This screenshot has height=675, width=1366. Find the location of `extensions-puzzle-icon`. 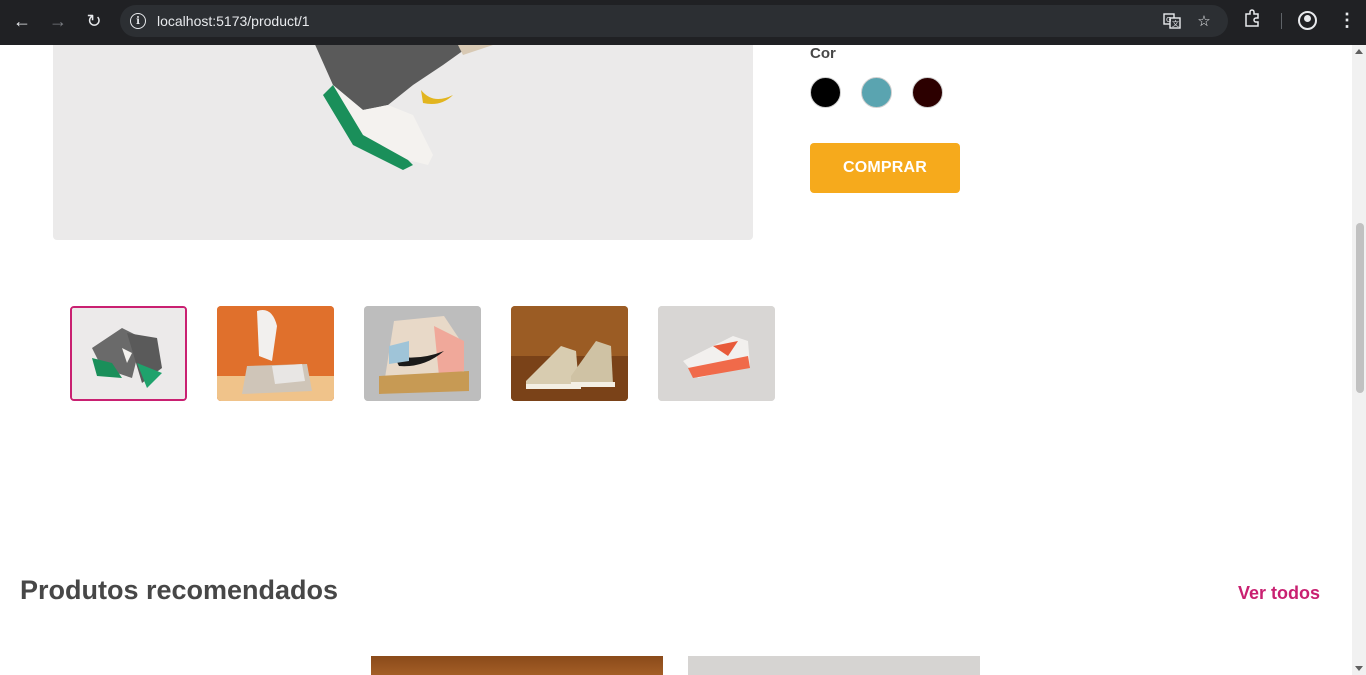

extensions-puzzle-icon is located at coordinates (1252, 20).